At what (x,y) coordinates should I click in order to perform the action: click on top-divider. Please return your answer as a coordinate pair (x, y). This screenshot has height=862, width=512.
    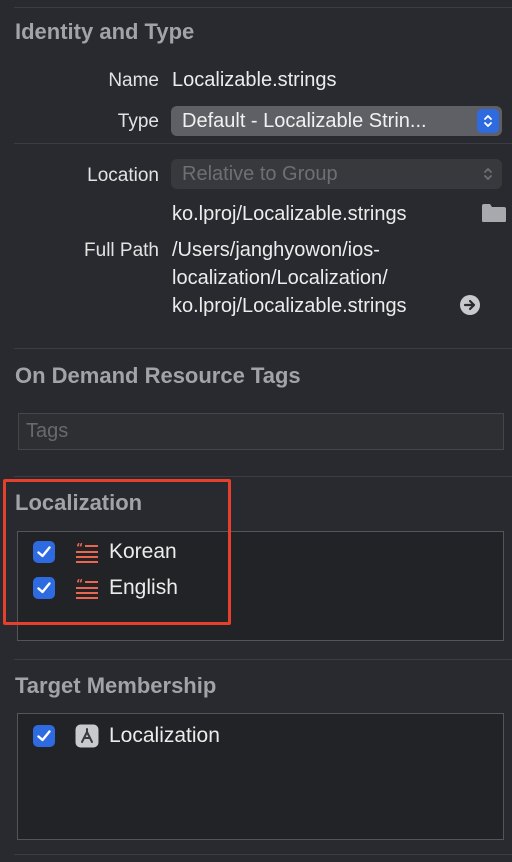
    Looking at the image, I should click on (263, 7).